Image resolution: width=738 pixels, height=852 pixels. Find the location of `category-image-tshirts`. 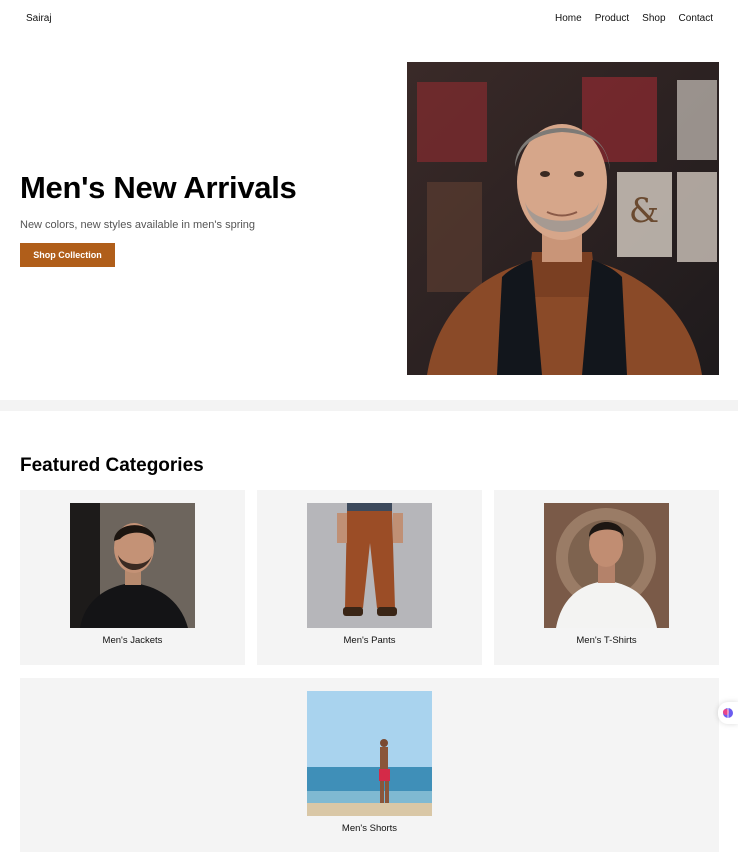

category-image-tshirts is located at coordinates (606, 565).